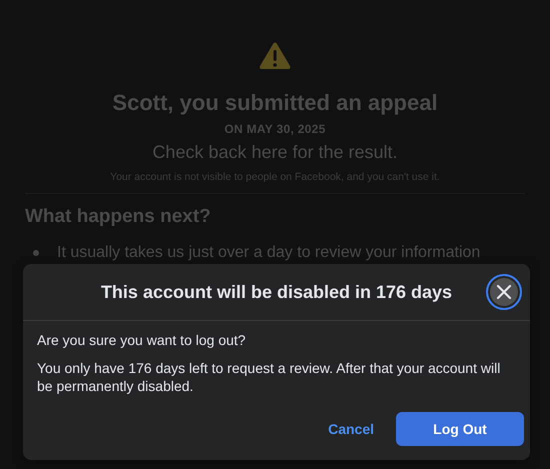 This screenshot has height=469, width=550. I want to click on cancel-button: Cancel, so click(351, 429).